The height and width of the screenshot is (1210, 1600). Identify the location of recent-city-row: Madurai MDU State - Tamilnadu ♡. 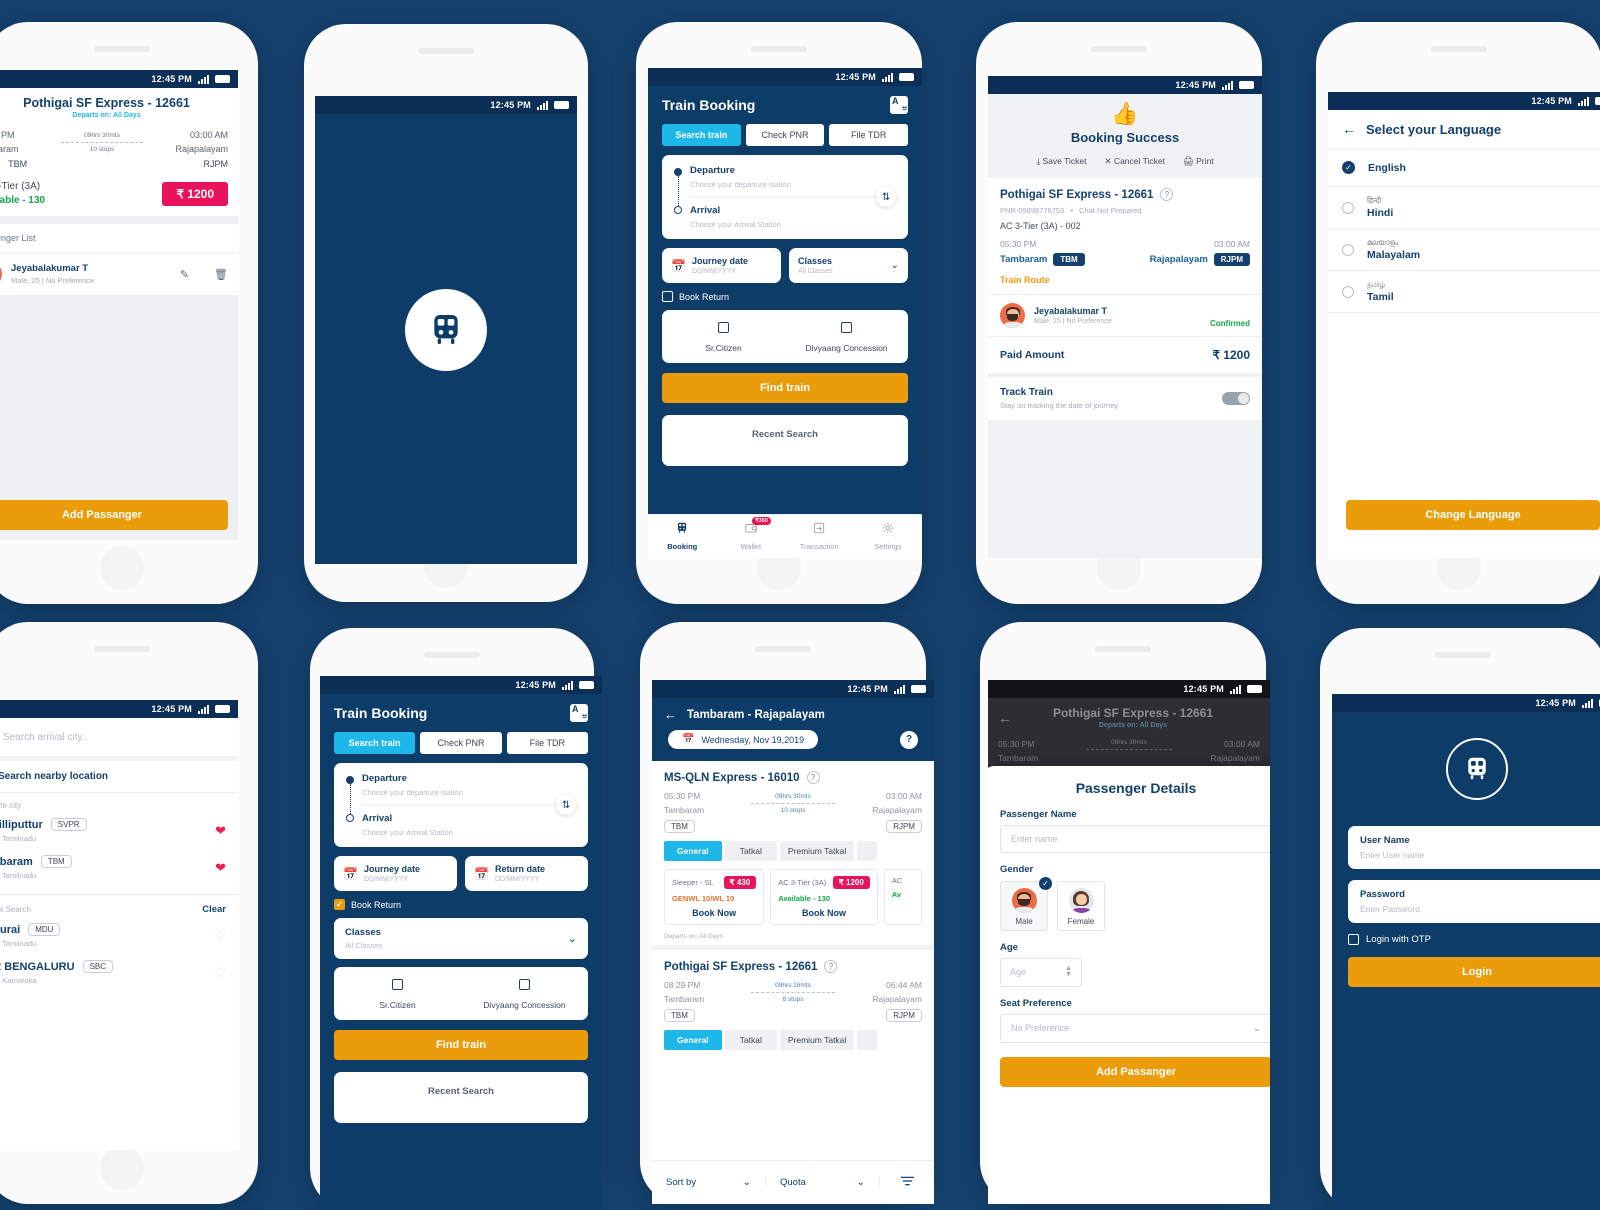
(119, 935).